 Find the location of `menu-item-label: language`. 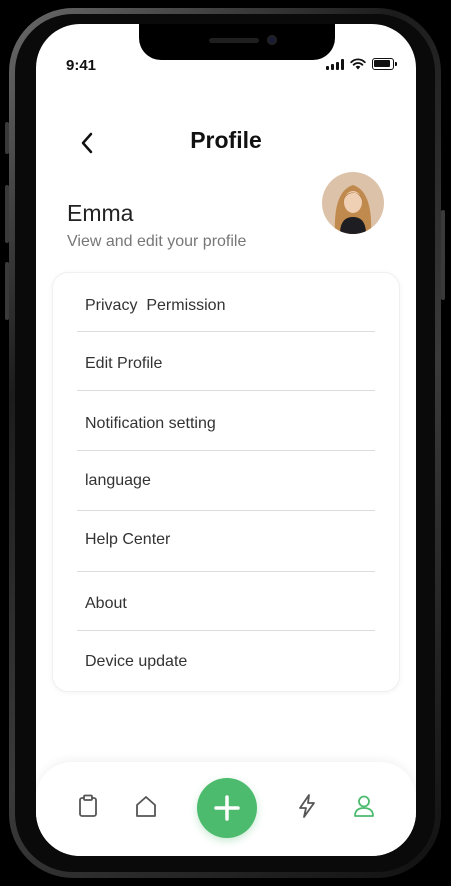

menu-item-label: language is located at coordinates (118, 480).